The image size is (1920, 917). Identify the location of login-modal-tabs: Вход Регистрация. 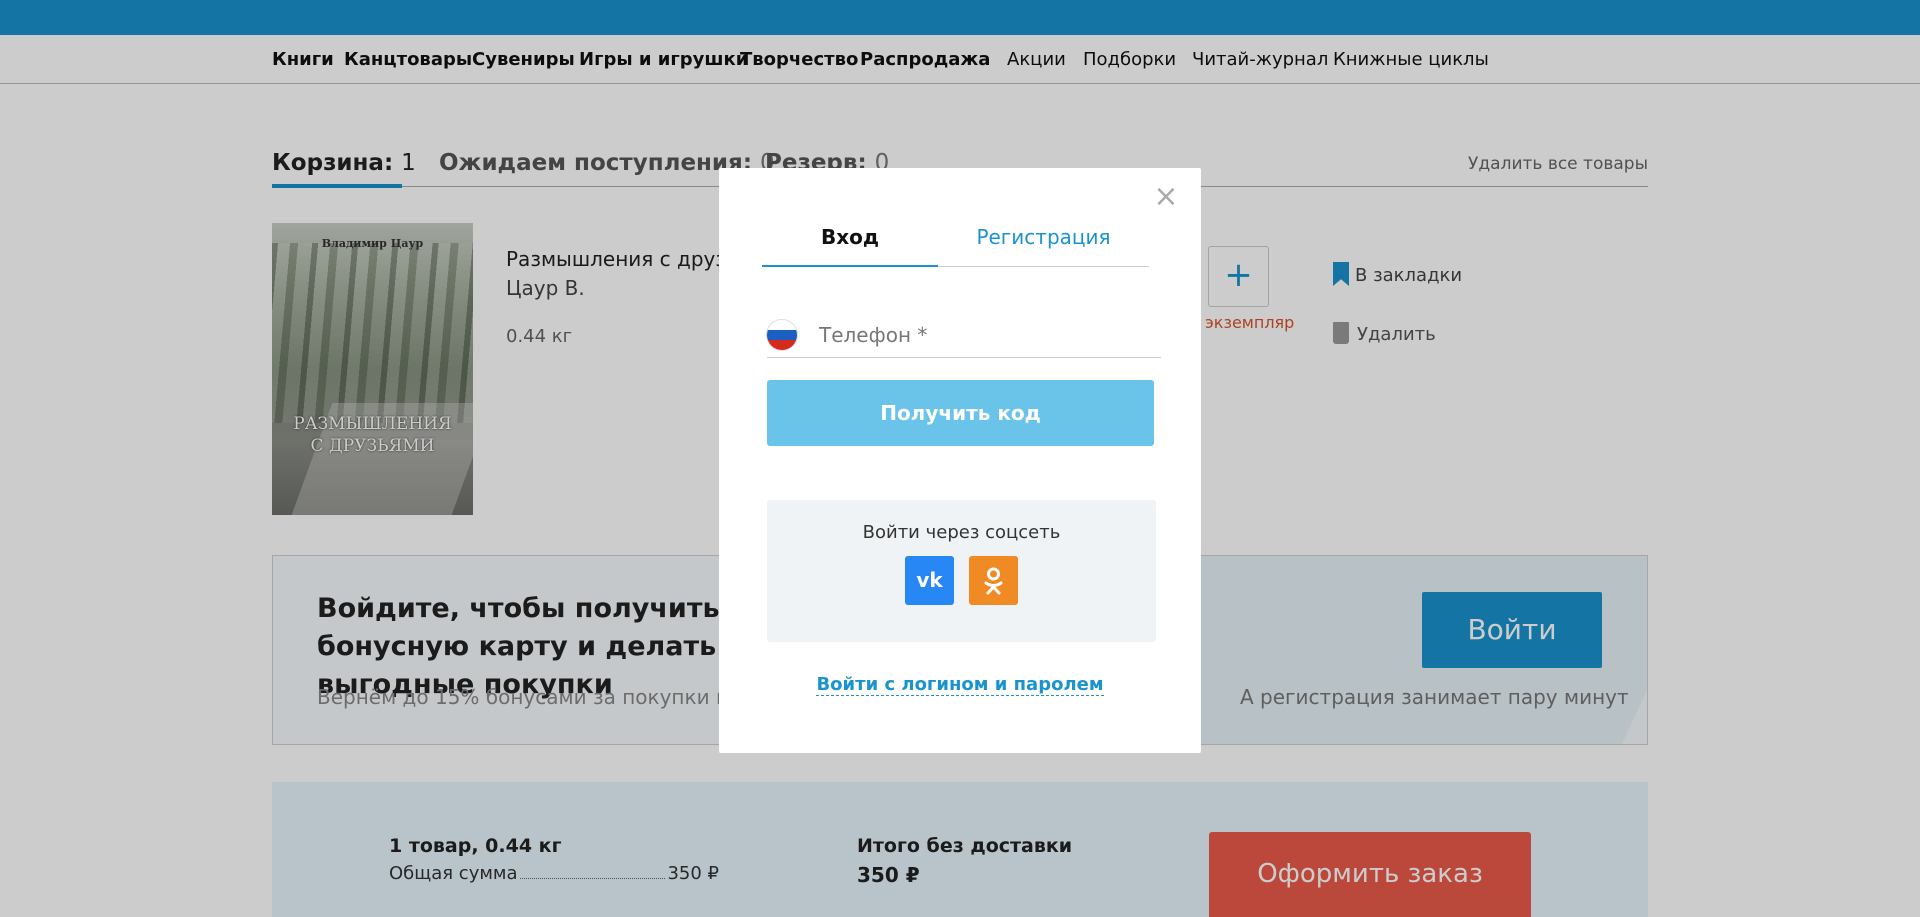
(955, 244).